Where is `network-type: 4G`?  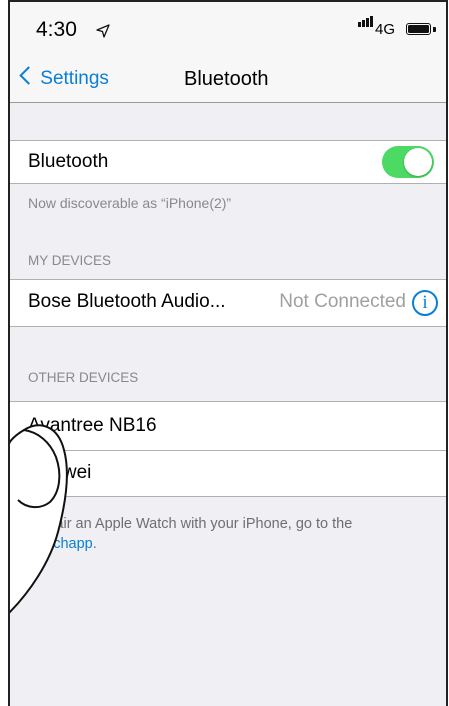 network-type: 4G is located at coordinates (384, 29).